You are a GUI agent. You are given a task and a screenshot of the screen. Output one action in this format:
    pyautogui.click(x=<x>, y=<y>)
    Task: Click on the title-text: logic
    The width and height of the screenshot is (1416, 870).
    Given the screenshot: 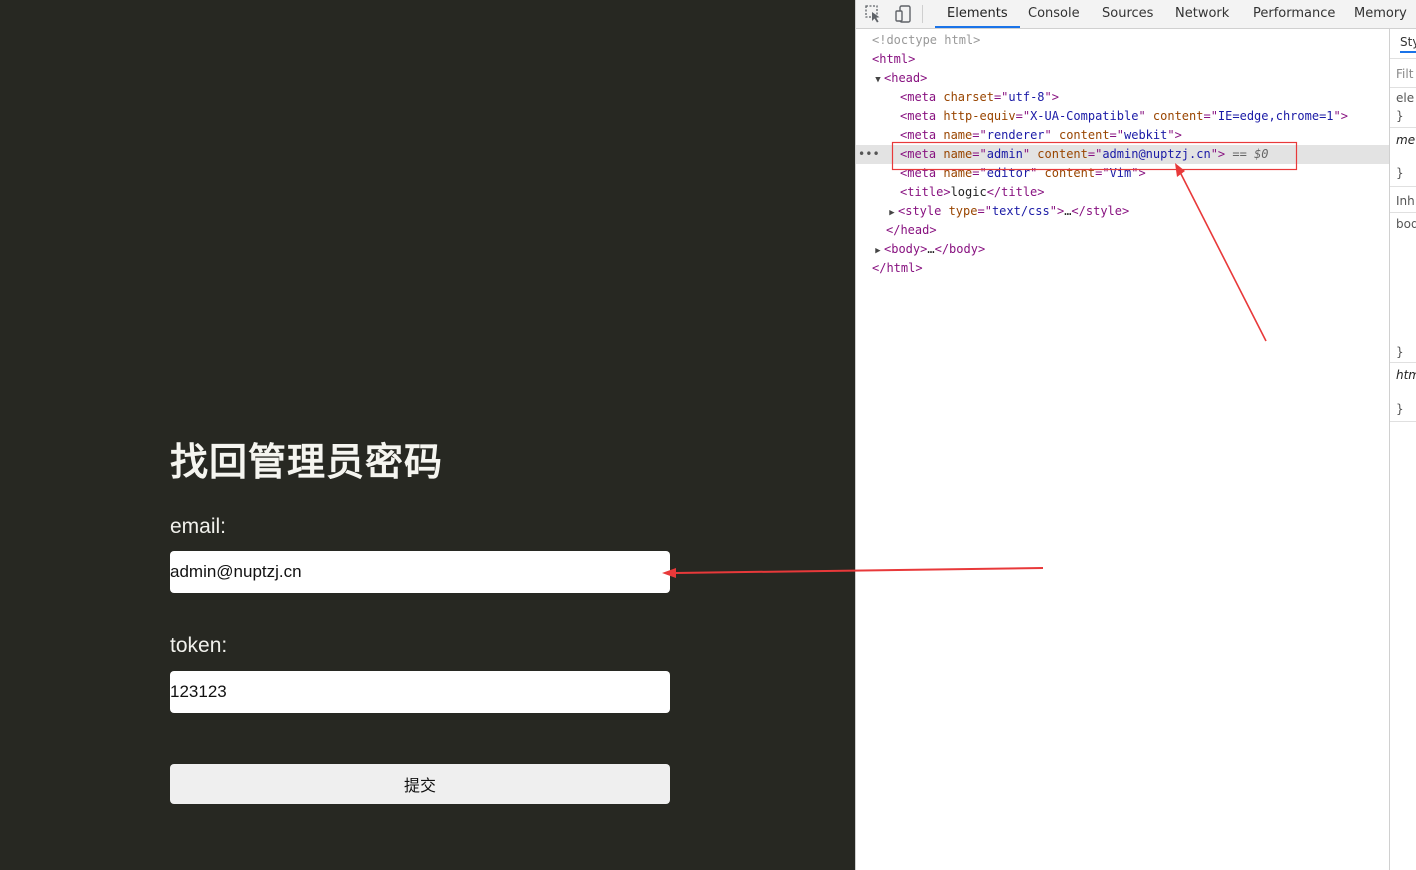 What is the action you would take?
    pyautogui.click(x=968, y=192)
    